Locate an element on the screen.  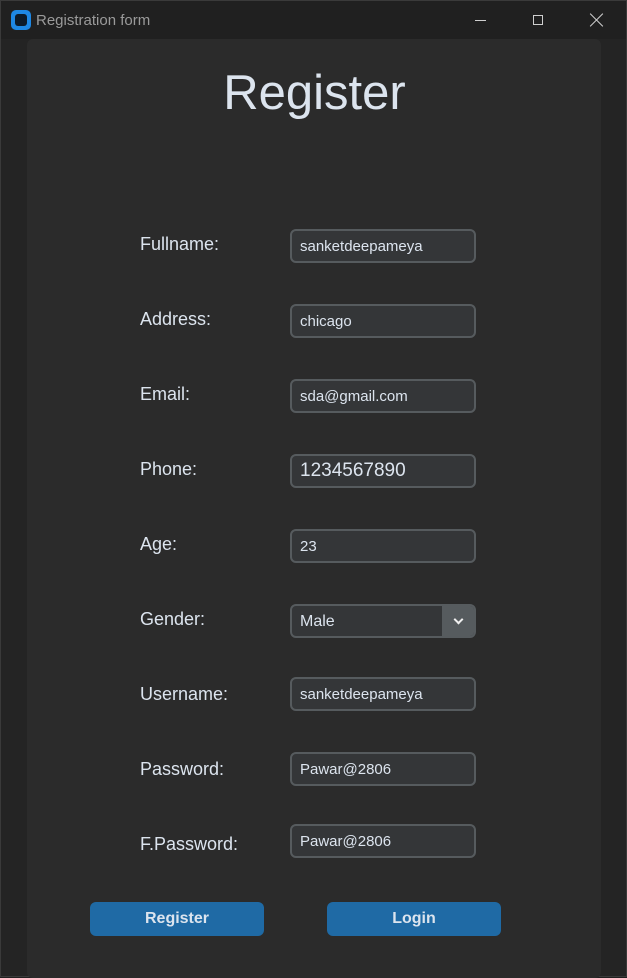
email-input is located at coordinates (383, 396).